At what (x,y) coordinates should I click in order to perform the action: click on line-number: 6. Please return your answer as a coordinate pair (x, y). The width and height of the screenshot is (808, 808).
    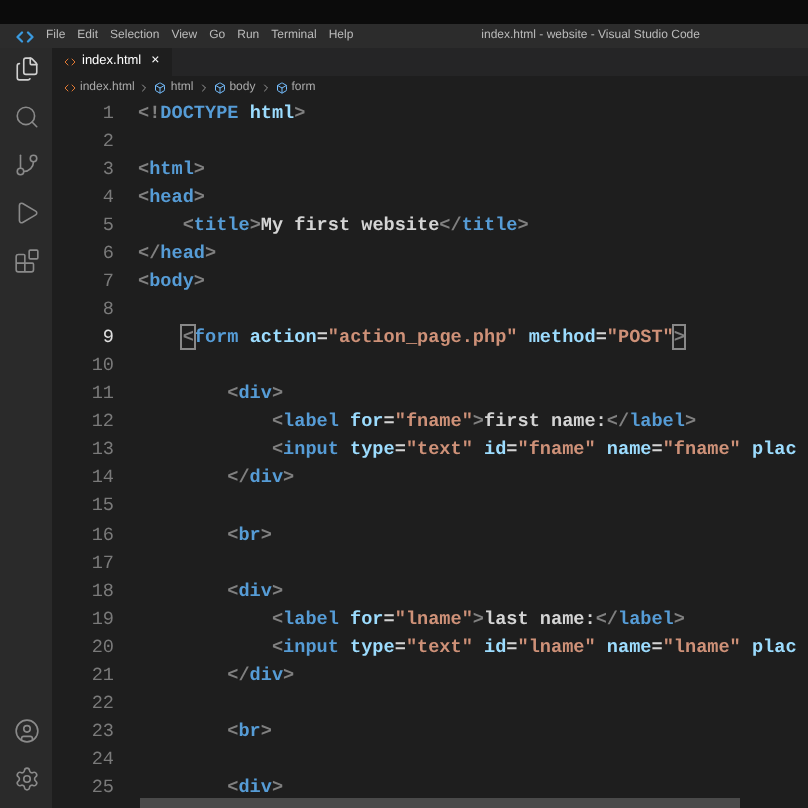
    Looking at the image, I should click on (107, 254).